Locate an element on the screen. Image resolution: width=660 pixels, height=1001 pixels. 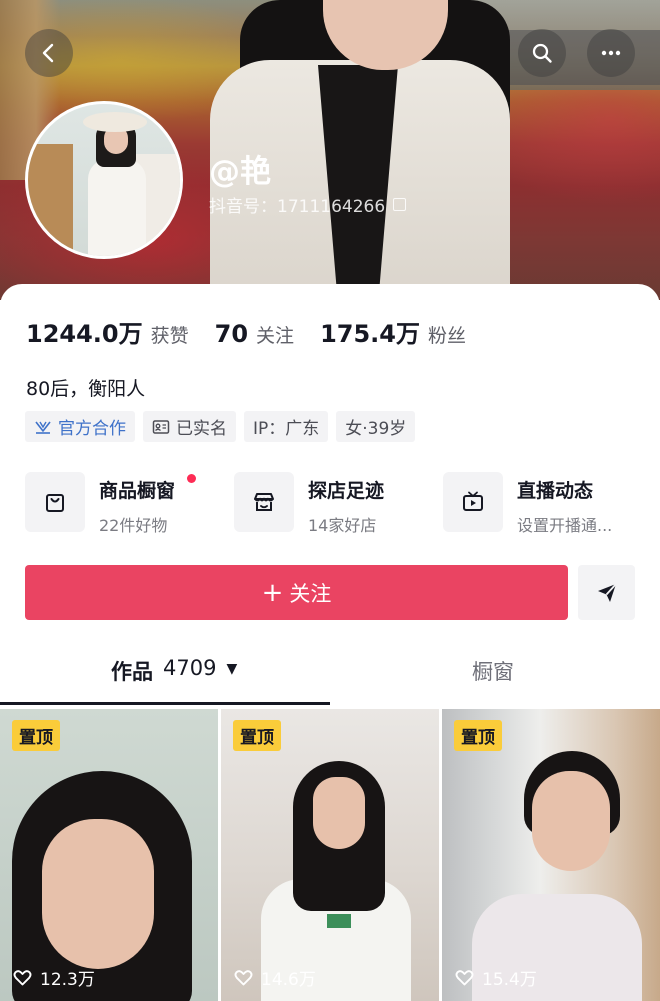
share-button is located at coordinates (606, 592).